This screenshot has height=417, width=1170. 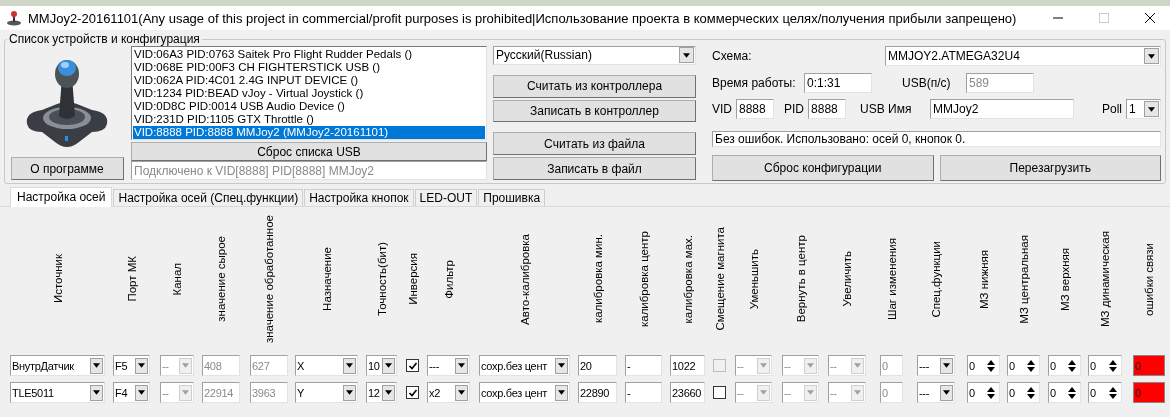 What do you see at coordinates (221, 279) in the screenshot?
I see `column-header: значение сырое` at bounding box center [221, 279].